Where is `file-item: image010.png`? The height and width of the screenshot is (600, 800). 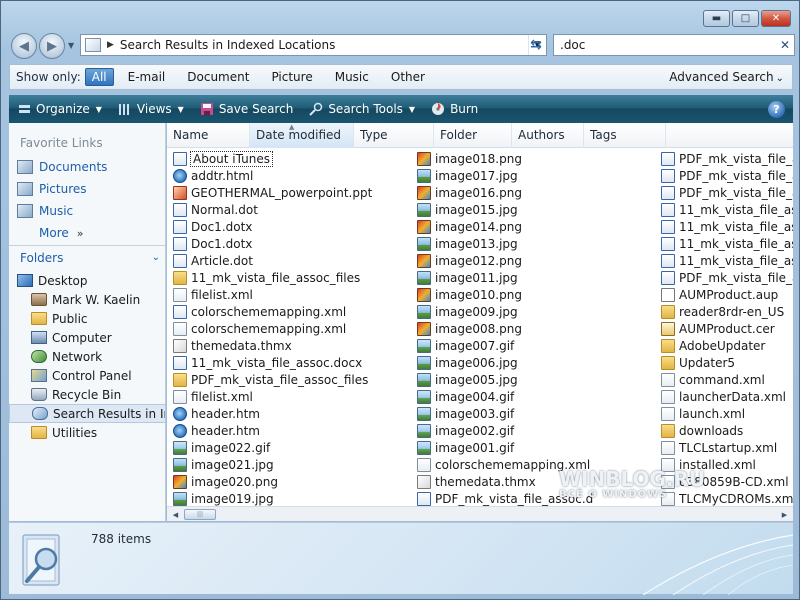
file-item: image010.png is located at coordinates (538, 294).